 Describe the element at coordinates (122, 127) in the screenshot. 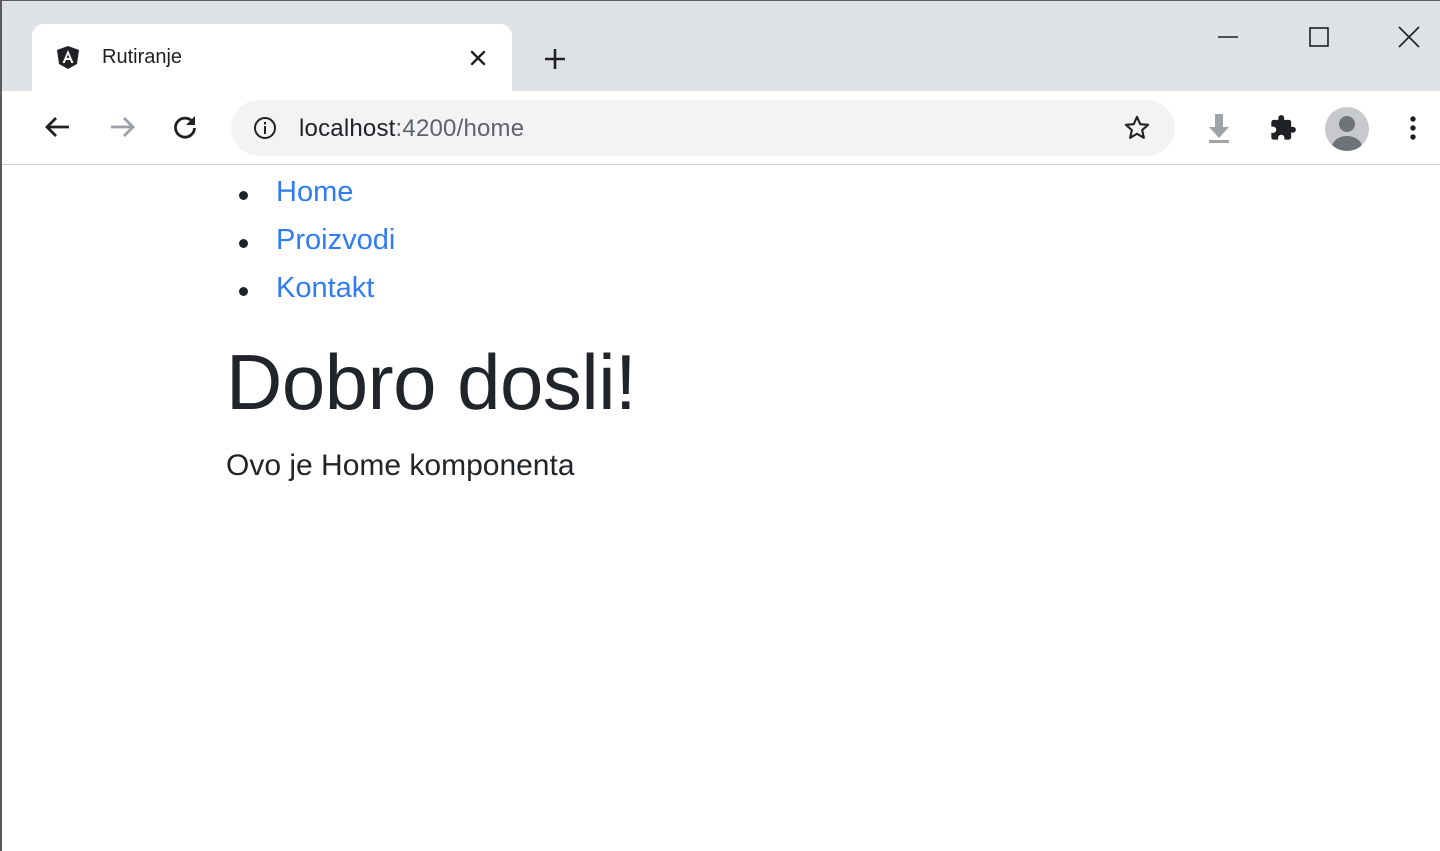

I see `forward-arrow-icon` at that location.